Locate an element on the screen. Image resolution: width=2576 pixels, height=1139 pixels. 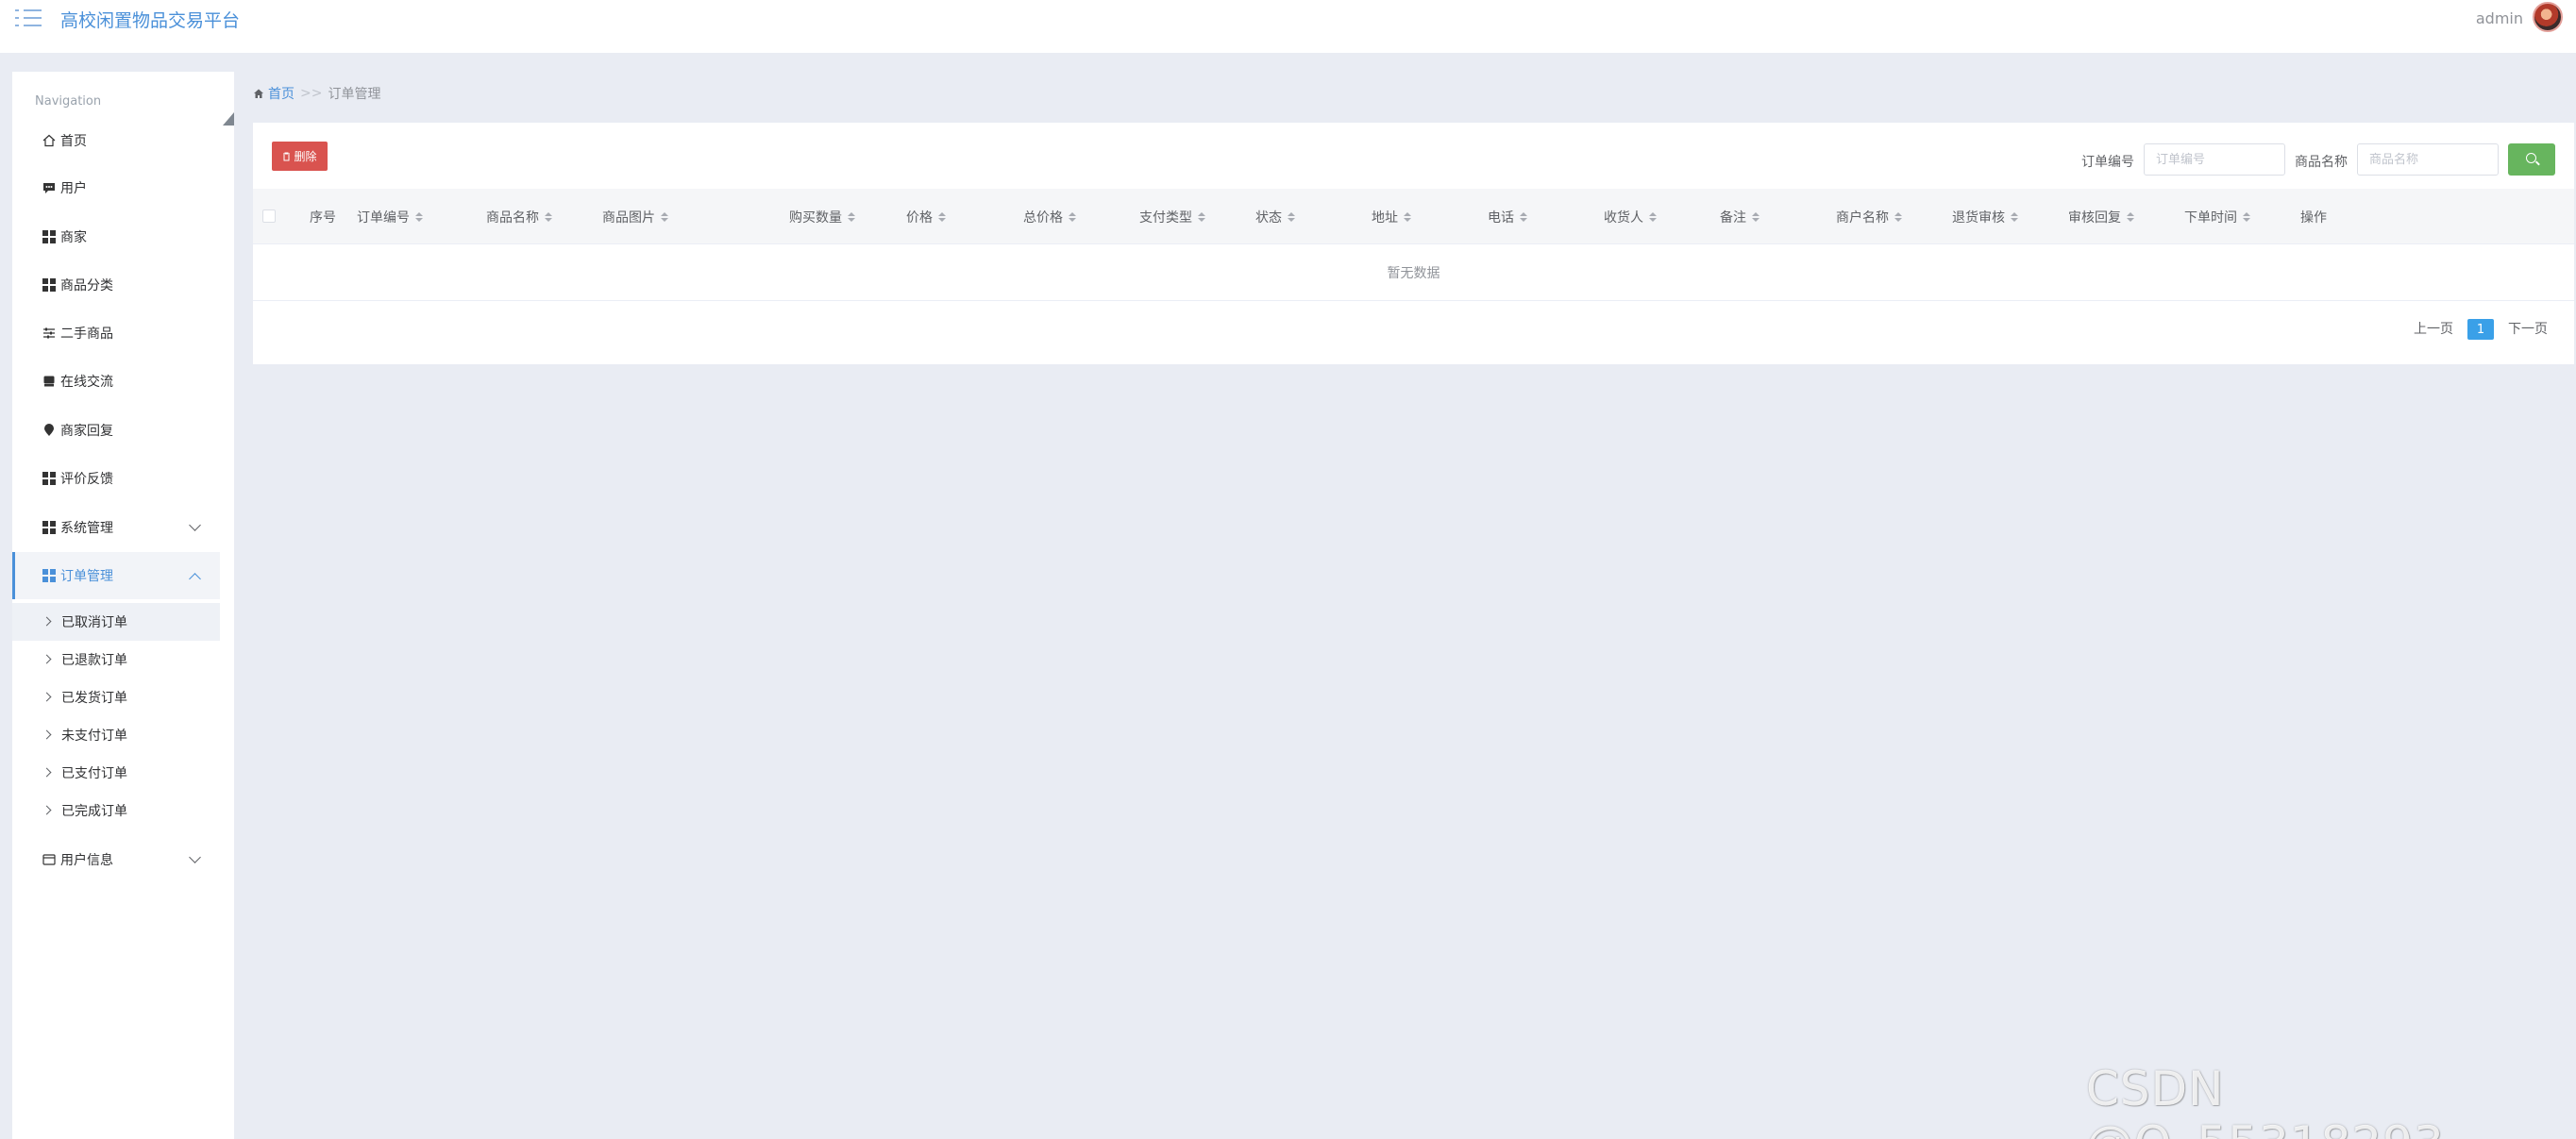
sidebar-item-label: 评价反馈 is located at coordinates (87, 479).